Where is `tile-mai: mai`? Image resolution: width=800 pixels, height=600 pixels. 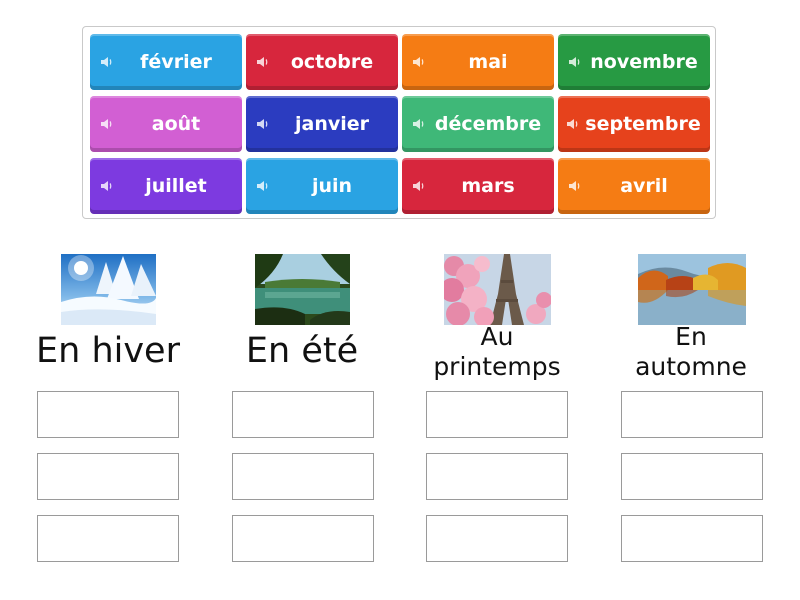
tile-mai: mai is located at coordinates (478, 62).